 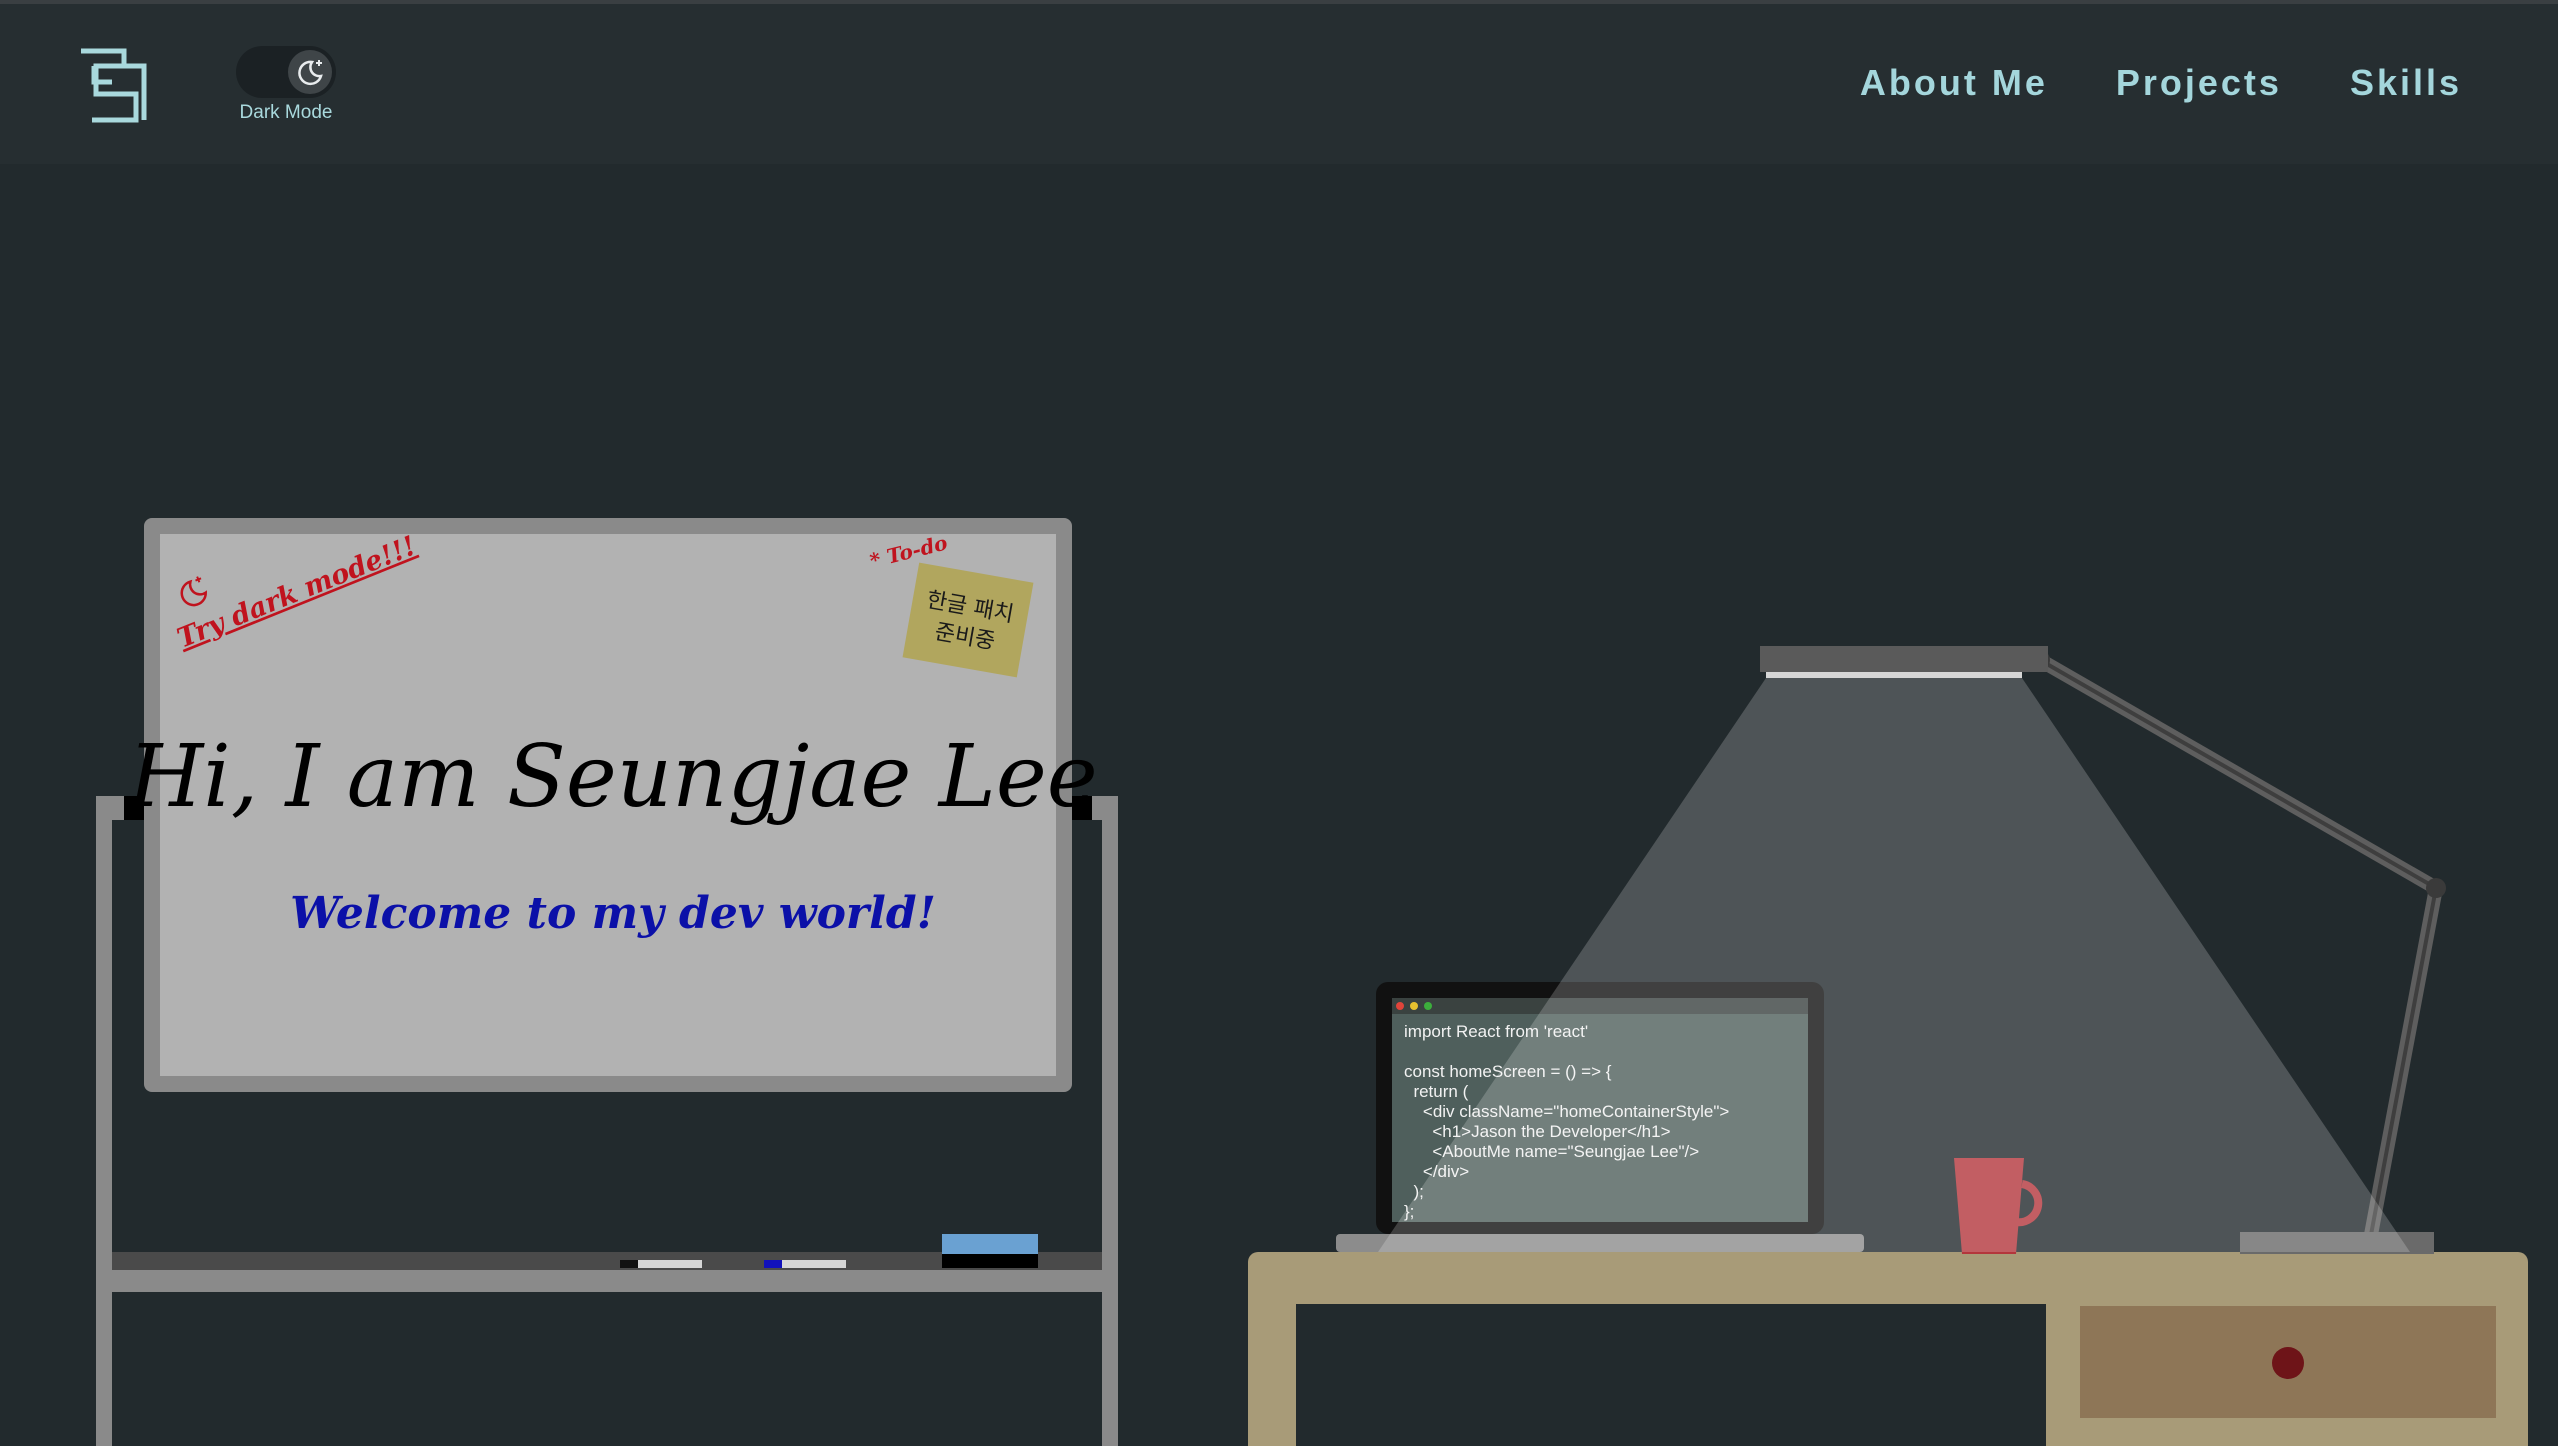 I want to click on eraser, so click(x=990, y=1251).